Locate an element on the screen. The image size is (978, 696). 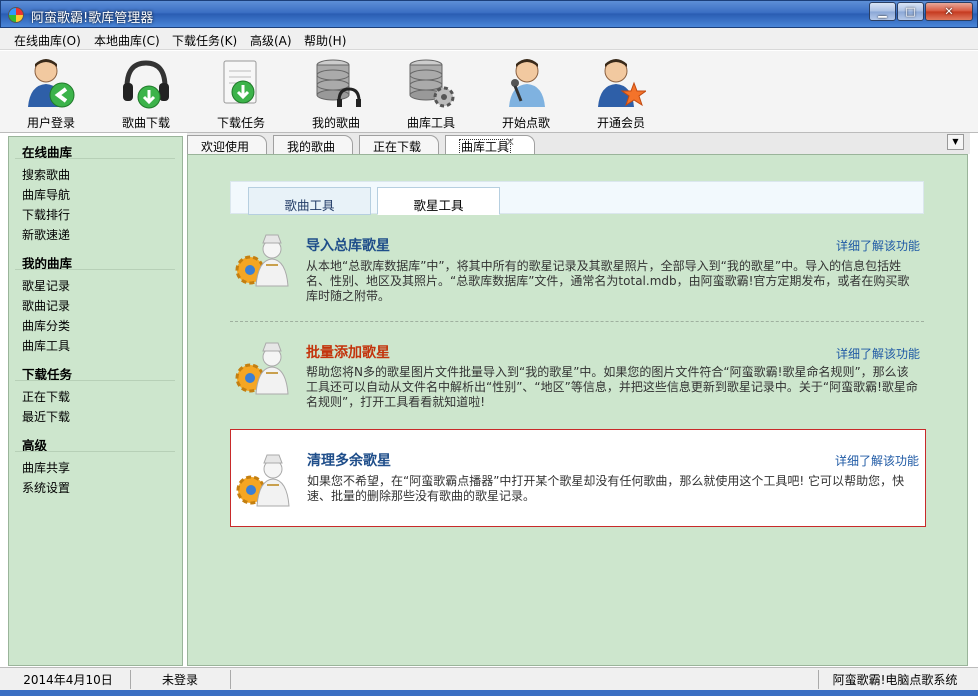
status-bar: 2014年4月10日 未登录 阿蛮歌霸!电脑点歌系统 is located at coordinates (489, 678).